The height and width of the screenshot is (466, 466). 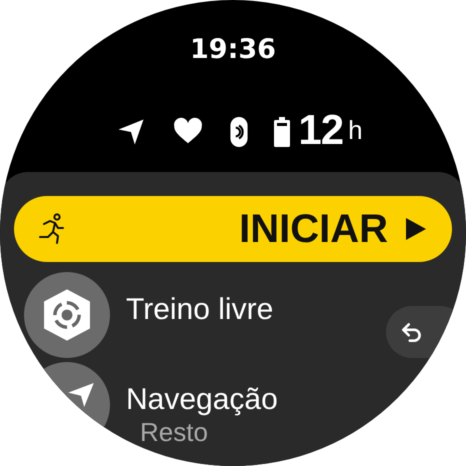 What do you see at coordinates (416, 229) in the screenshot?
I see `play-icon` at bounding box center [416, 229].